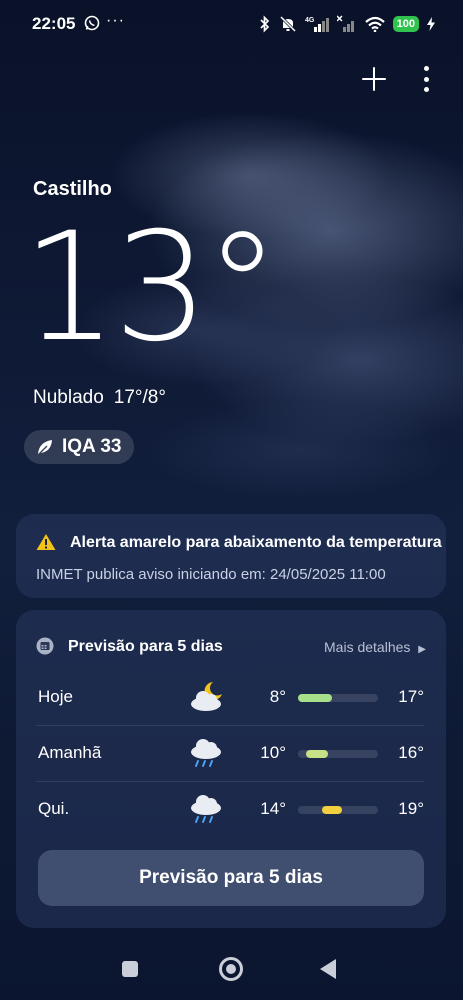 Image resolution: width=463 pixels, height=1000 pixels. What do you see at coordinates (230, 754) in the screenshot?
I see `forecast-row-tomorrow: Amanhã 10° 16°` at bounding box center [230, 754].